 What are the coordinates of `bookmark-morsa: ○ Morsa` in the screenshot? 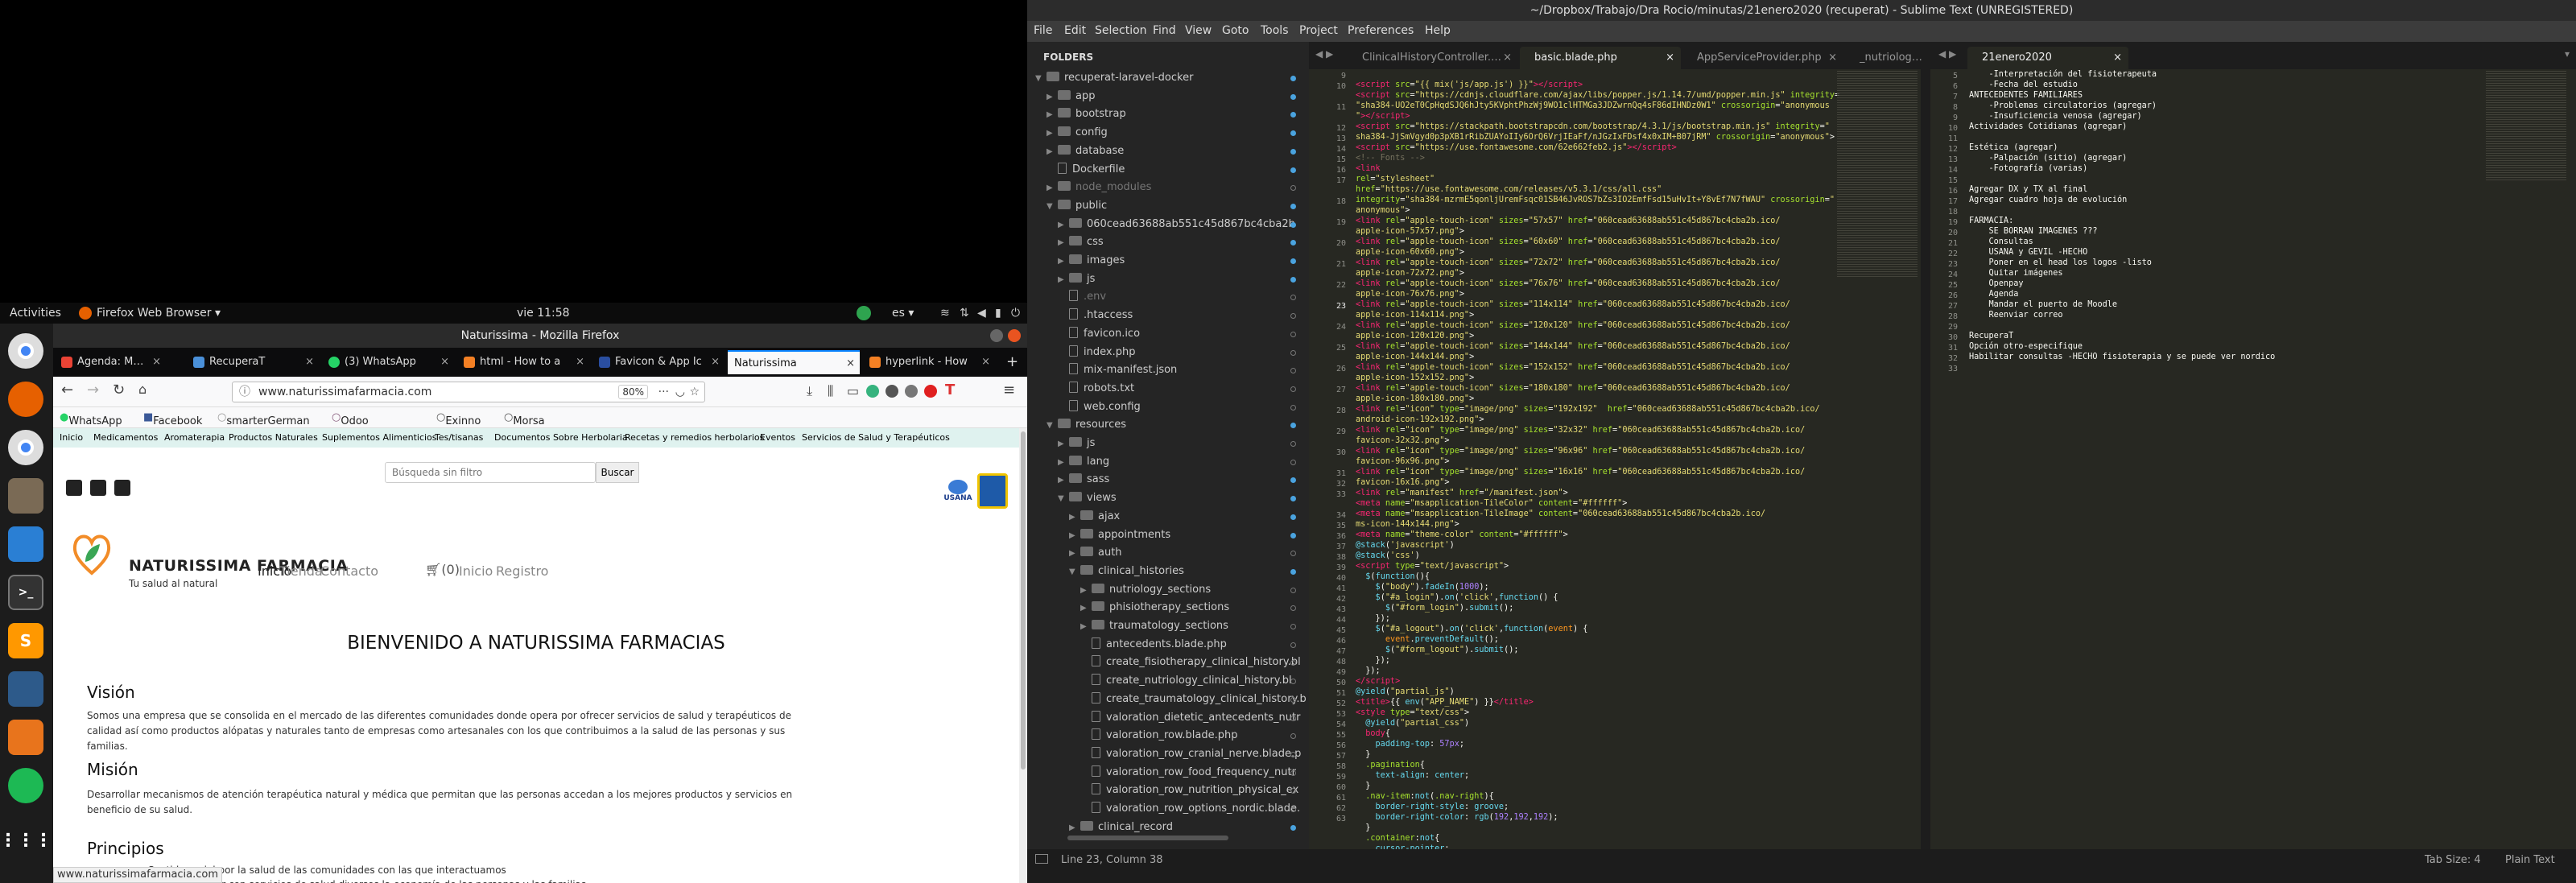 It's located at (524, 419).